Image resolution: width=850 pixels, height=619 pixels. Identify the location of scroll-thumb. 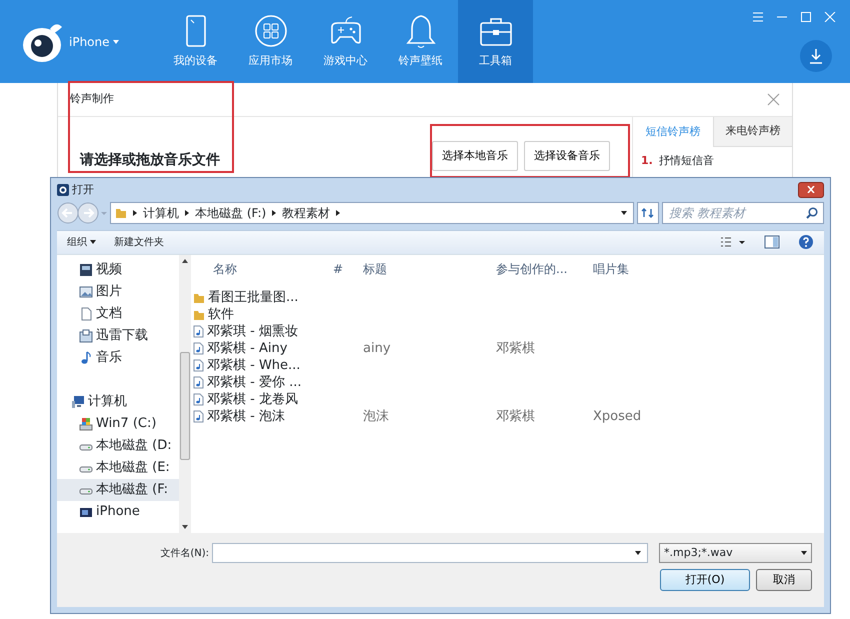
(185, 406).